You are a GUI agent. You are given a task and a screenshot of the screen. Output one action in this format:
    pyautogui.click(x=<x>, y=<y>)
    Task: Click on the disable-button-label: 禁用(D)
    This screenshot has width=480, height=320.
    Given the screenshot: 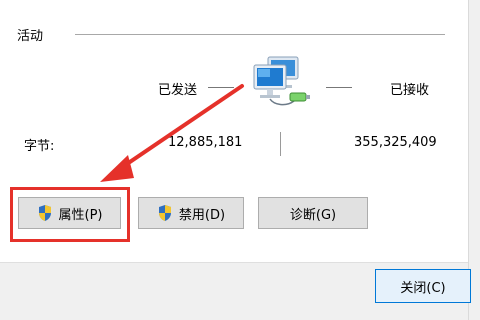 What is the action you would take?
    pyautogui.click(x=202, y=215)
    